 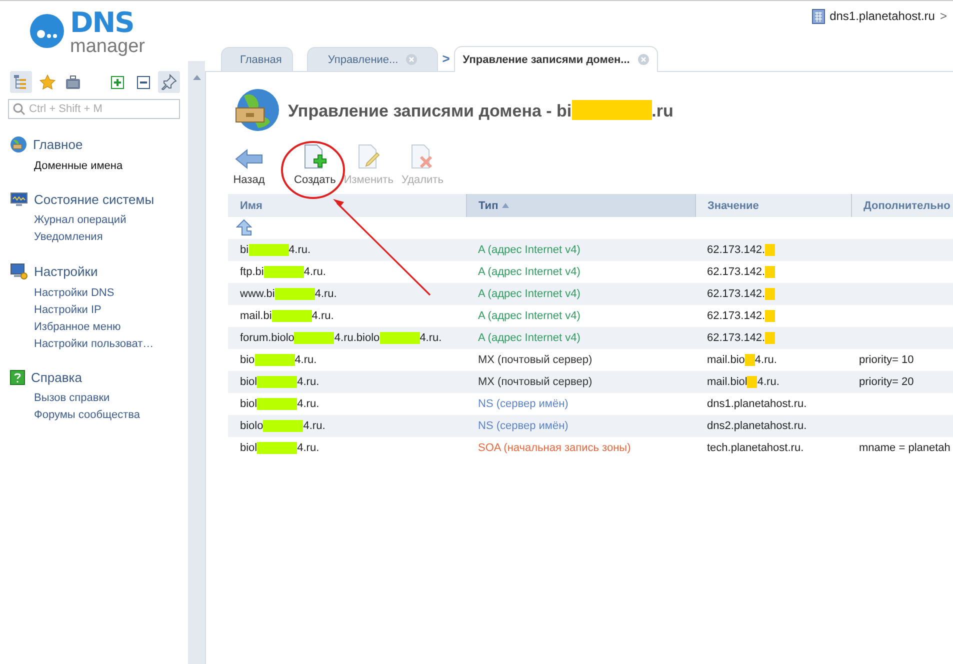 What do you see at coordinates (886, 360) in the screenshot?
I see `record-extra: priority= 10` at bounding box center [886, 360].